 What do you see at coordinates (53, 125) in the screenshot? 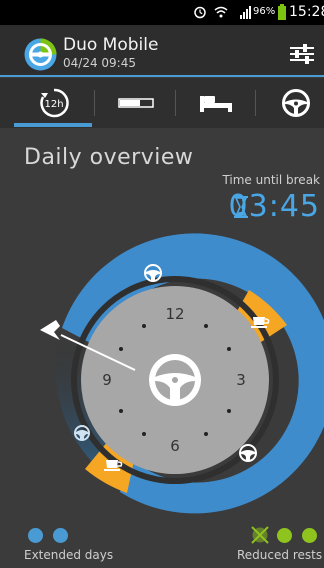
I see `active-tab-indicator` at bounding box center [53, 125].